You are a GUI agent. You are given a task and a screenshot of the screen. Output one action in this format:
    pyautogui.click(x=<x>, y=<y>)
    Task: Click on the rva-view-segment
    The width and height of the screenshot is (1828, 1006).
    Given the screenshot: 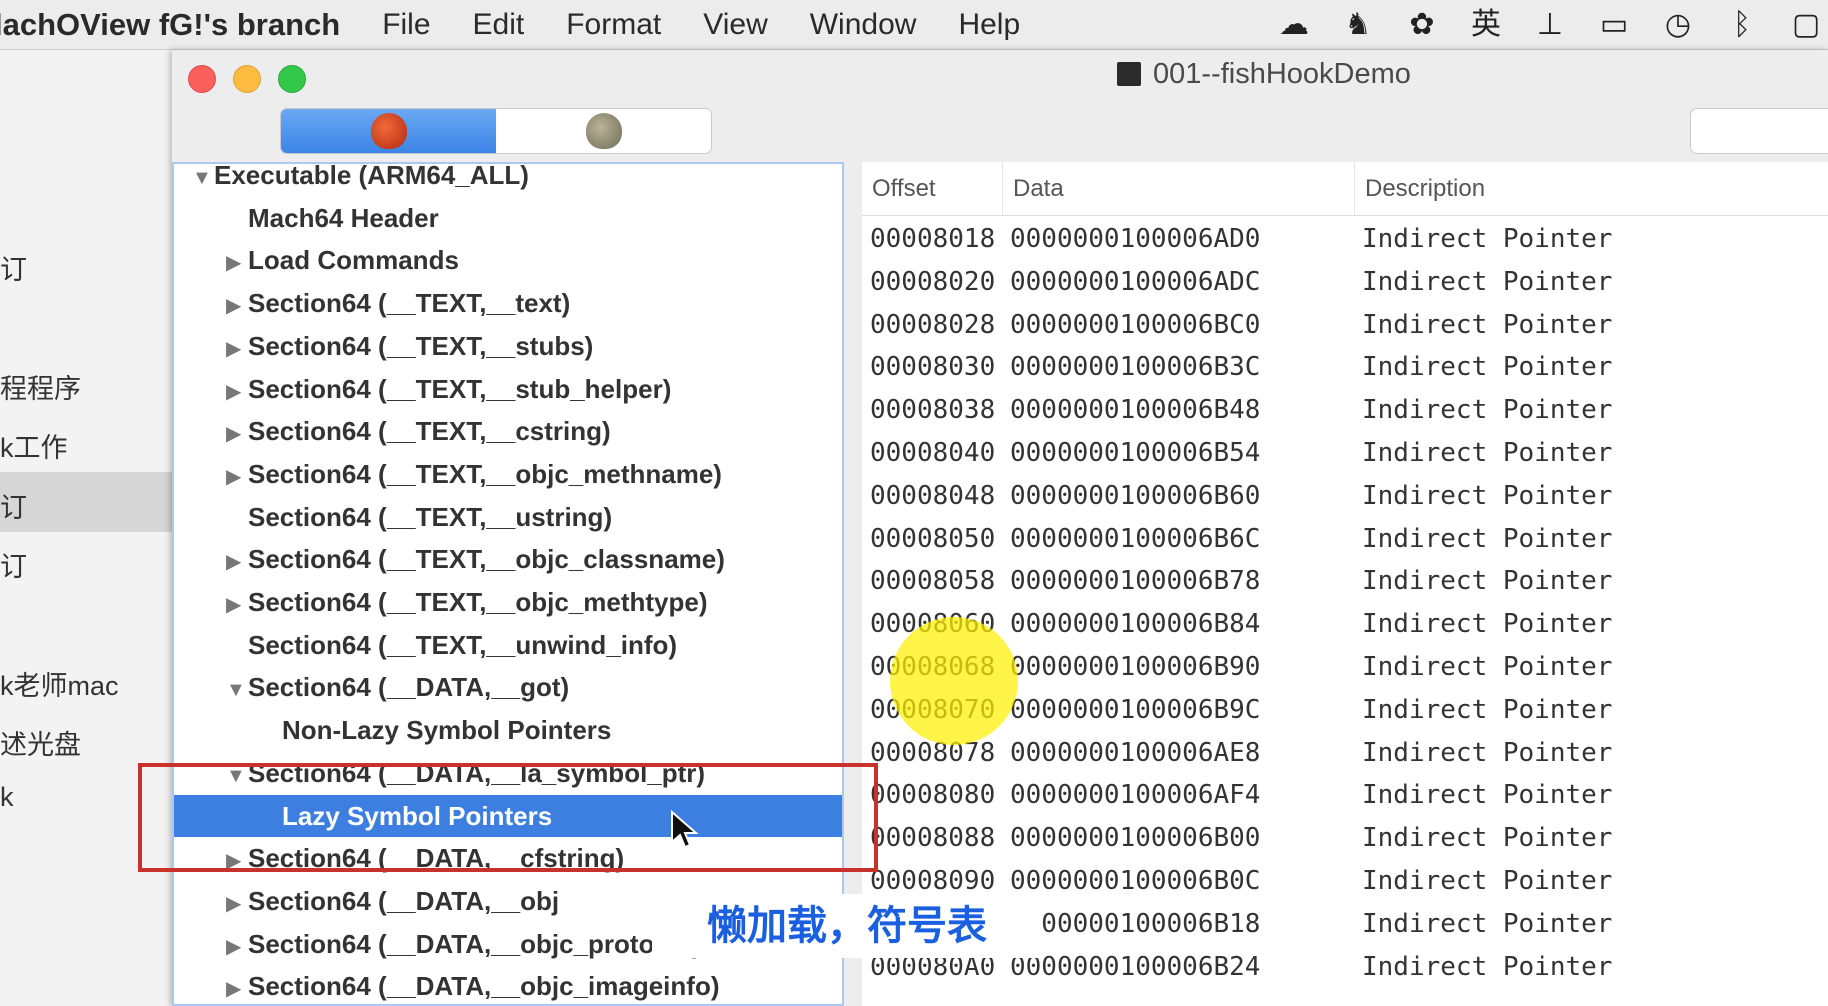 What is the action you would take?
    pyautogui.click(x=603, y=131)
    